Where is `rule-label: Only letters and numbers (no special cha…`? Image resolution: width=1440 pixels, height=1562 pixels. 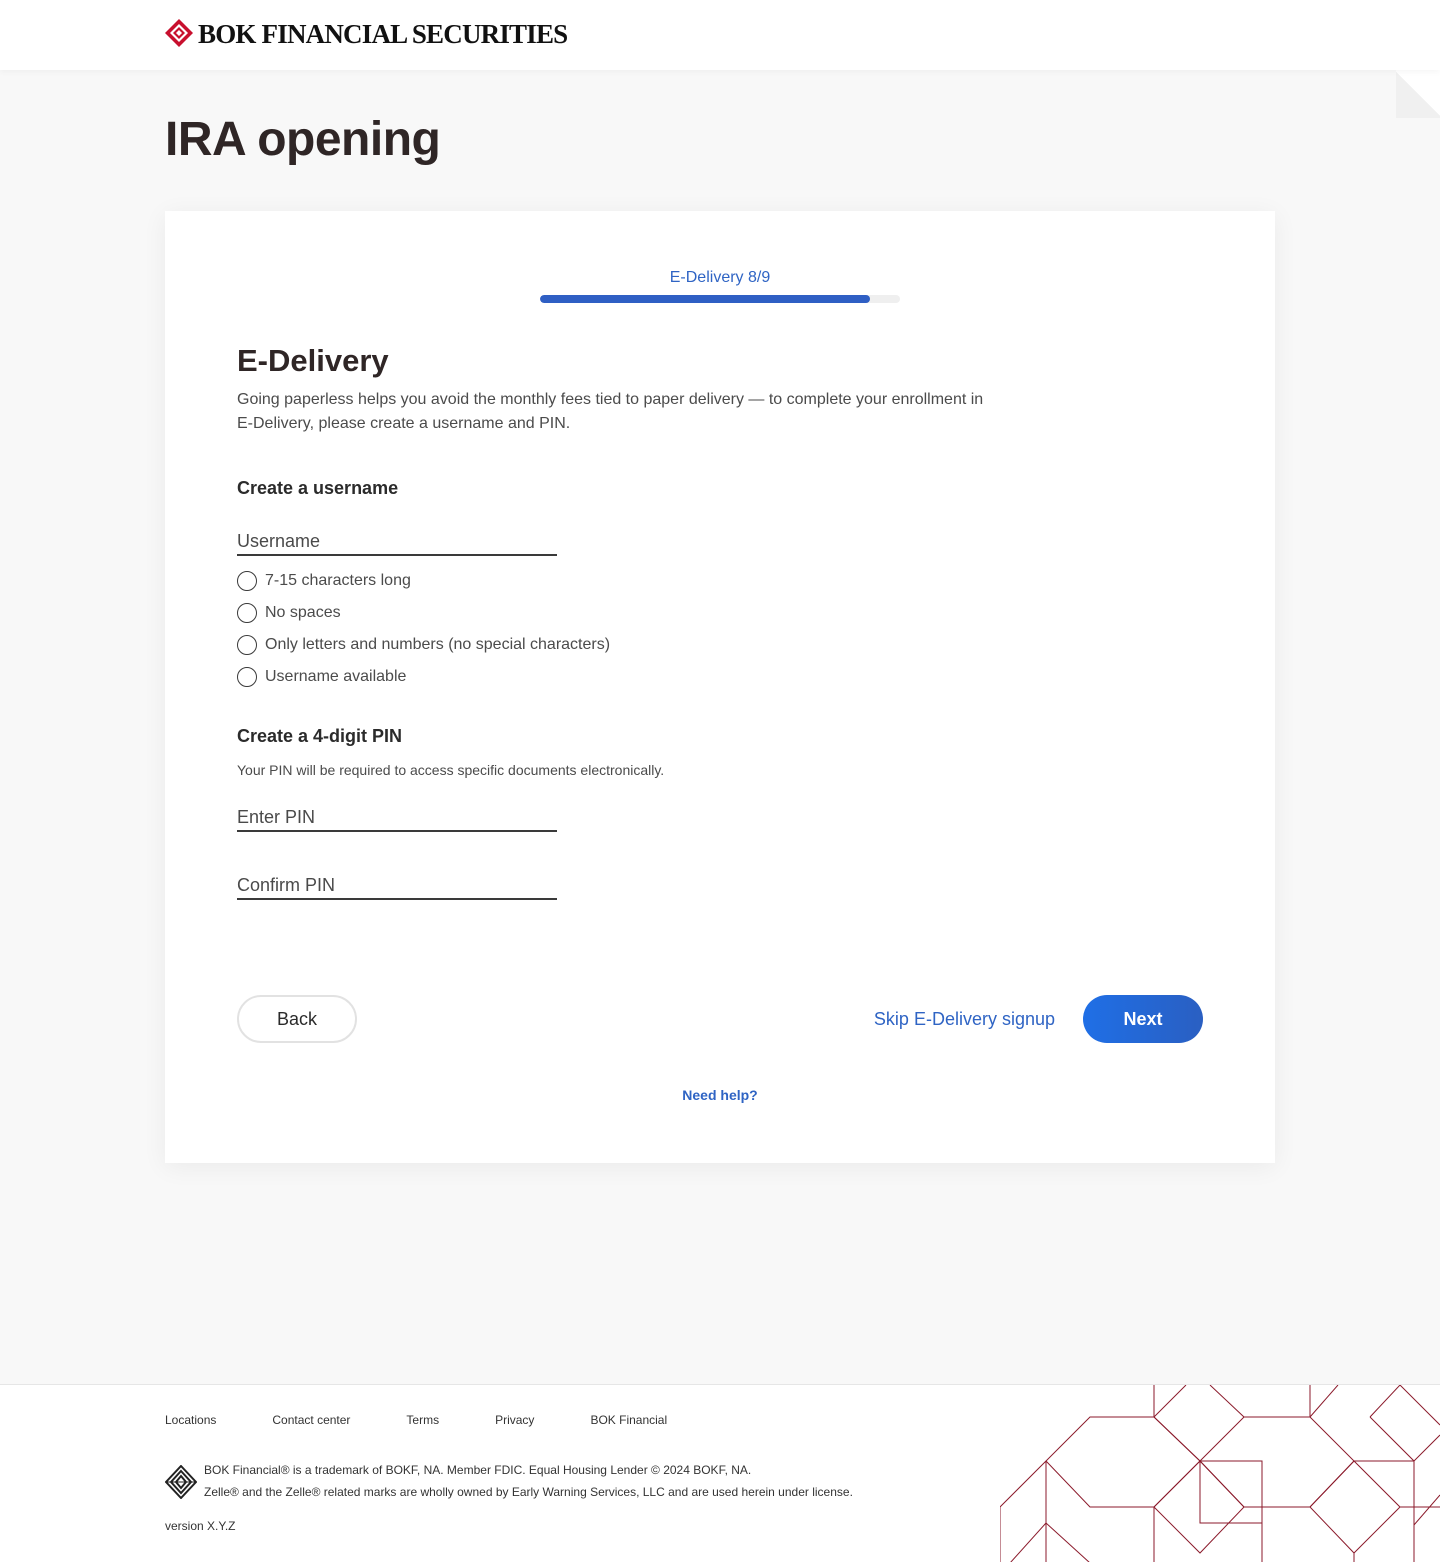
rule-label: Only letters and numbers (no special cha… is located at coordinates (438, 644).